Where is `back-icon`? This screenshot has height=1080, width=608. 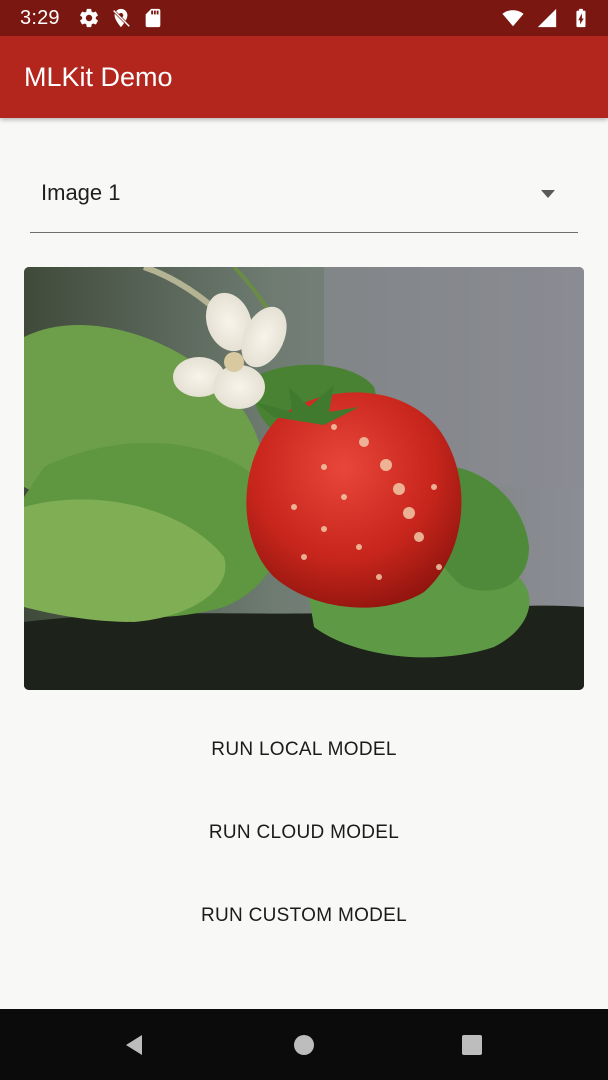 back-icon is located at coordinates (134, 1045).